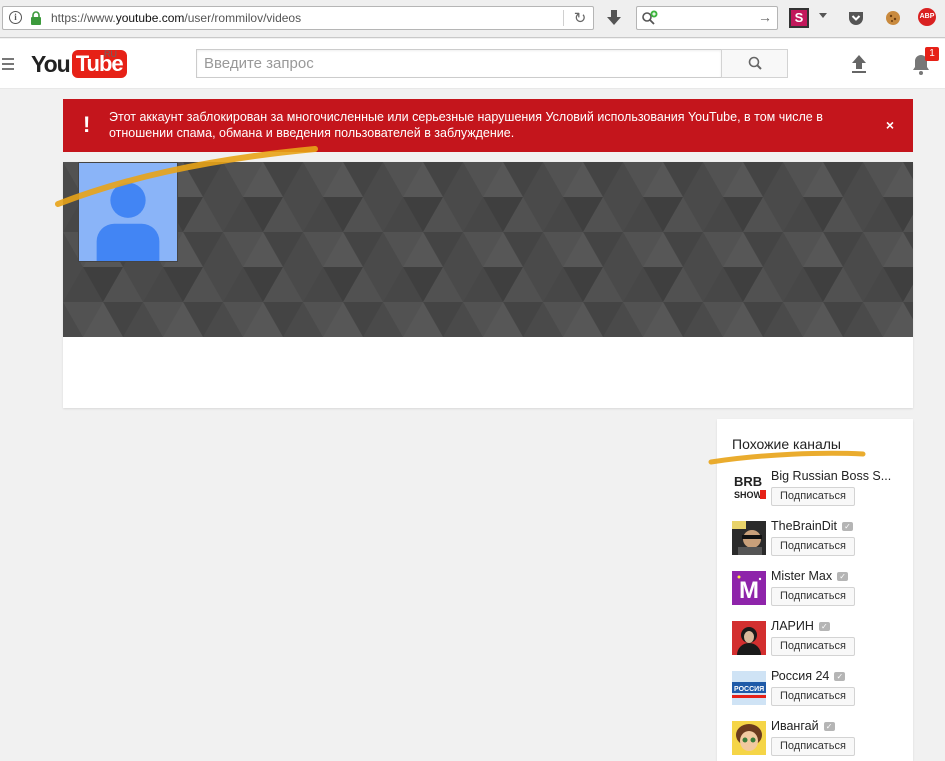 The image size is (945, 761). I want to click on search-icon, so click(755, 63).